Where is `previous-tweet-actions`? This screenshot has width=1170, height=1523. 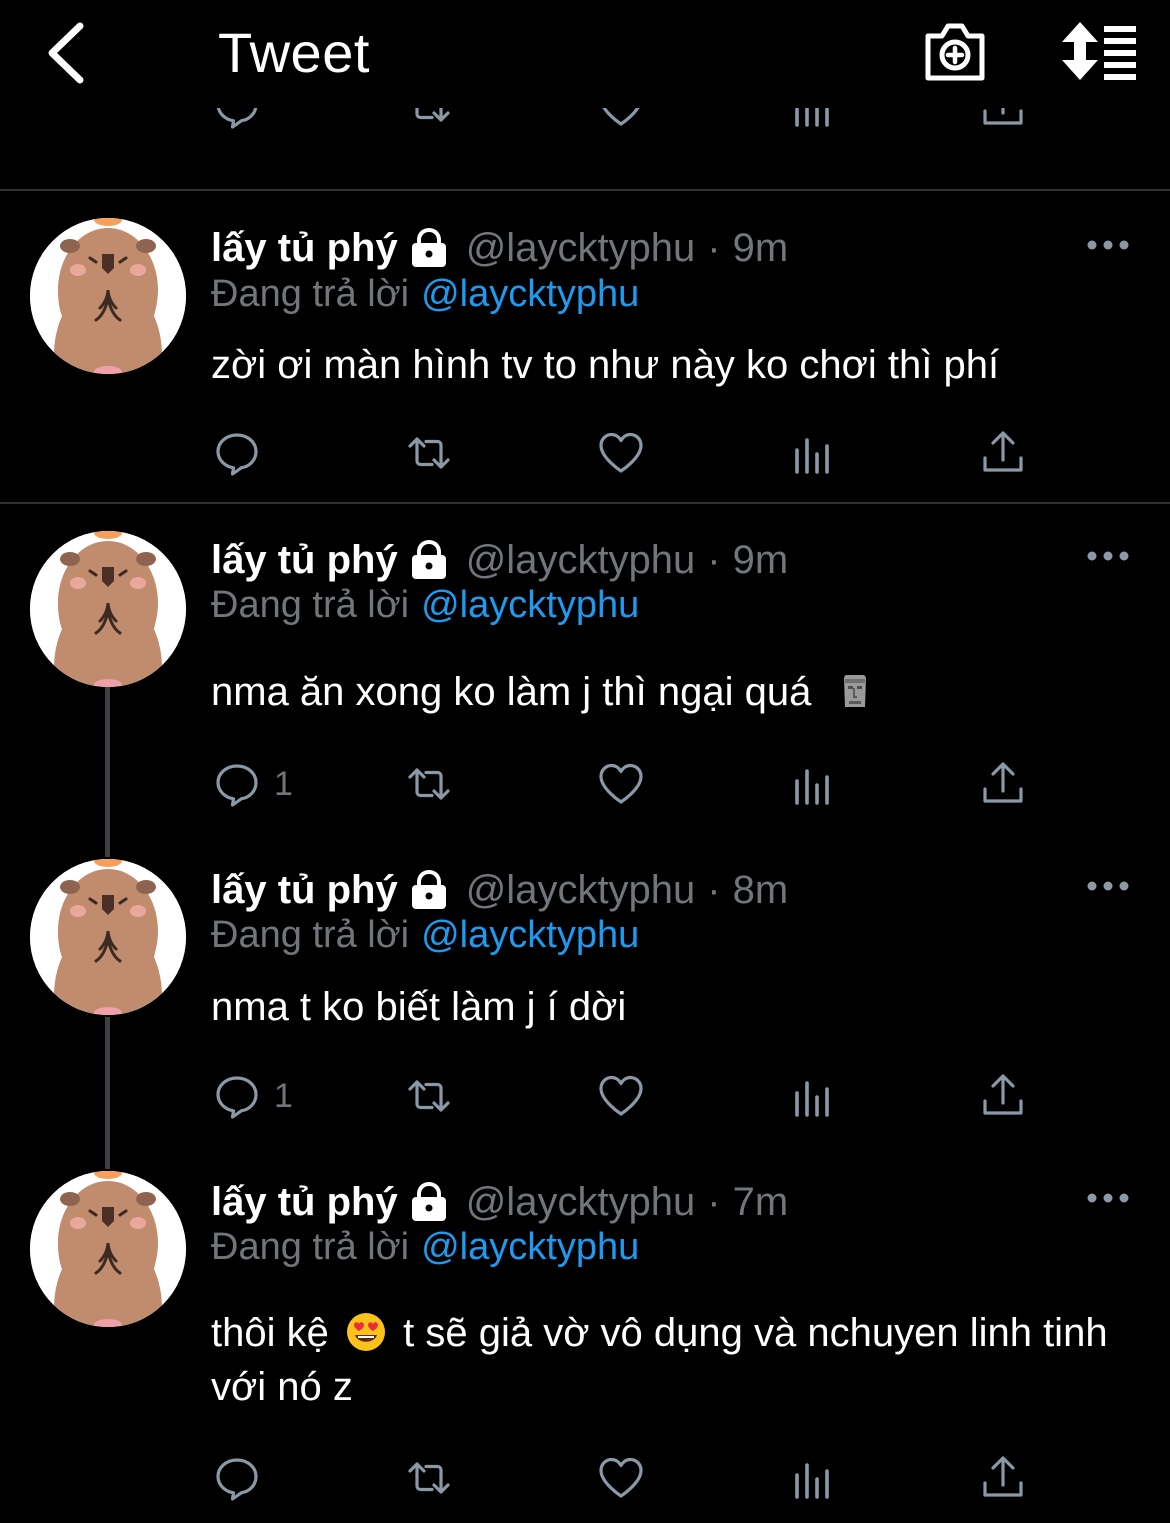 previous-tweet-actions is located at coordinates (585, 149).